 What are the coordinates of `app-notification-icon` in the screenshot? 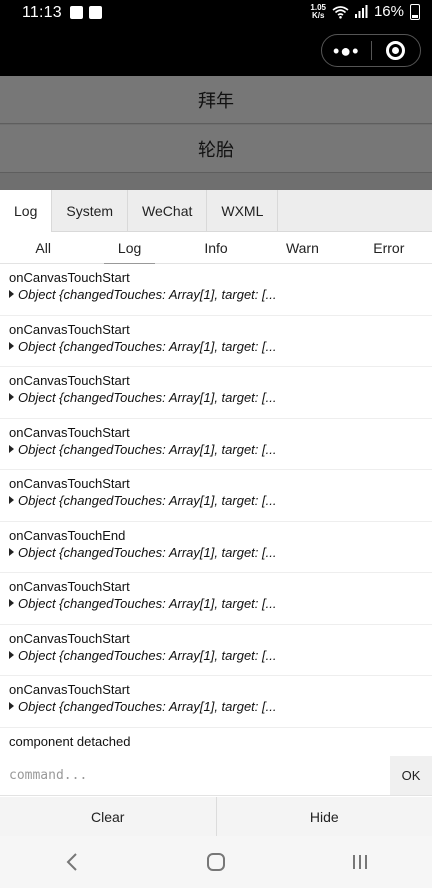 It's located at (95, 12).